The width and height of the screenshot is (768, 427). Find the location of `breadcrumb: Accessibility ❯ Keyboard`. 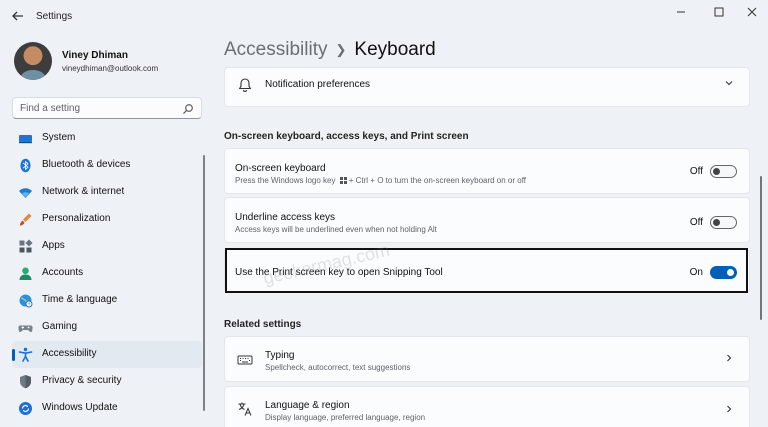

breadcrumb: Accessibility ❯ Keyboard is located at coordinates (330, 50).